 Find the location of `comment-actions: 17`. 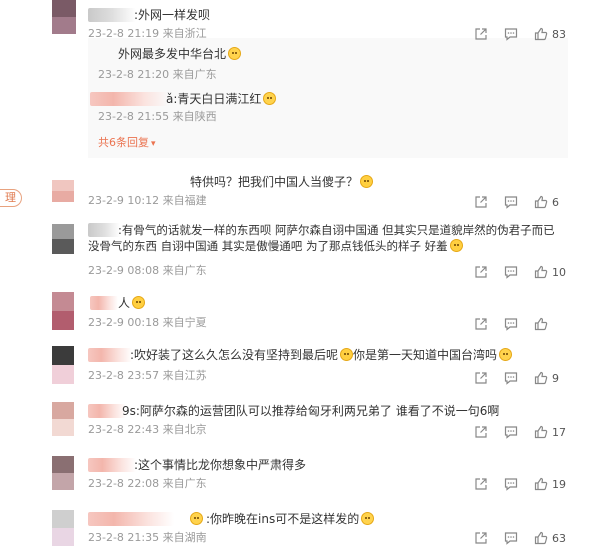

comment-actions: 17 is located at coordinates (520, 432).